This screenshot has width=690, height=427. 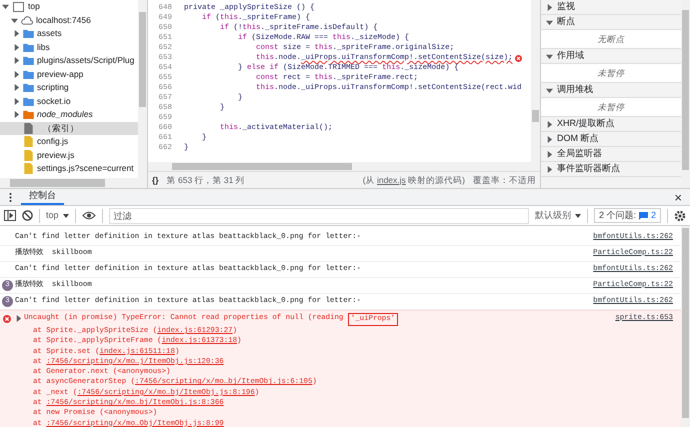 What do you see at coordinates (18, 7) in the screenshot?
I see `frame-icon` at bounding box center [18, 7].